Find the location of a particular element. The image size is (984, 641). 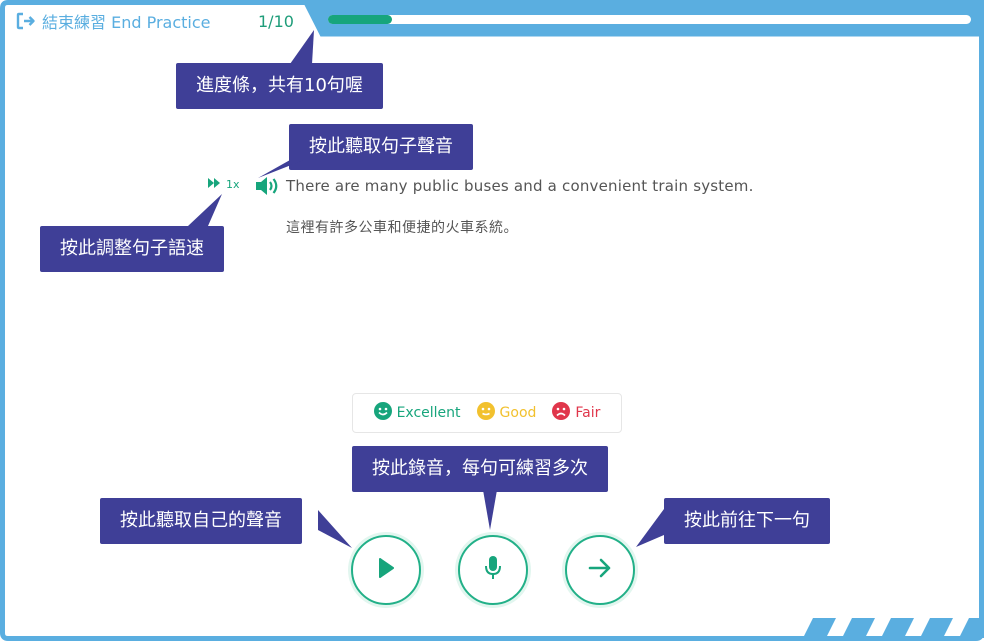

tooltip-next-text: 按此前往下一句 is located at coordinates (747, 520).